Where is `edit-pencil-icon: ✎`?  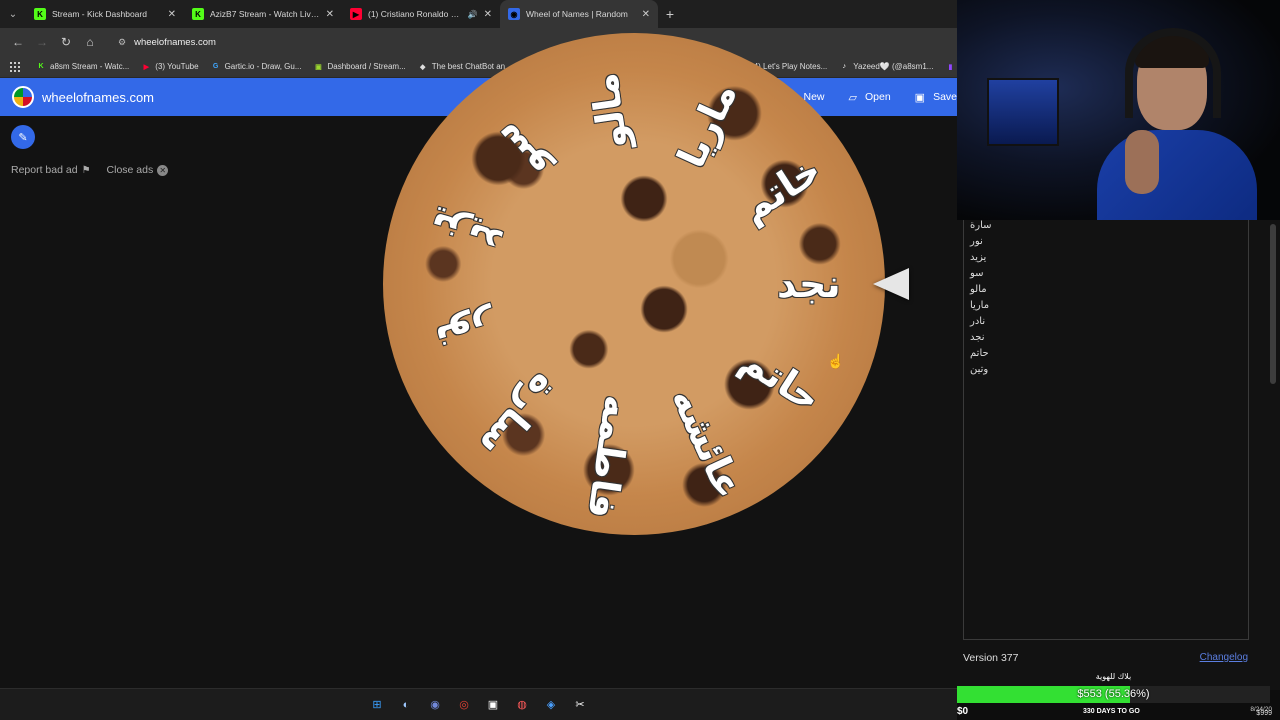 edit-pencil-icon: ✎ is located at coordinates (23, 137).